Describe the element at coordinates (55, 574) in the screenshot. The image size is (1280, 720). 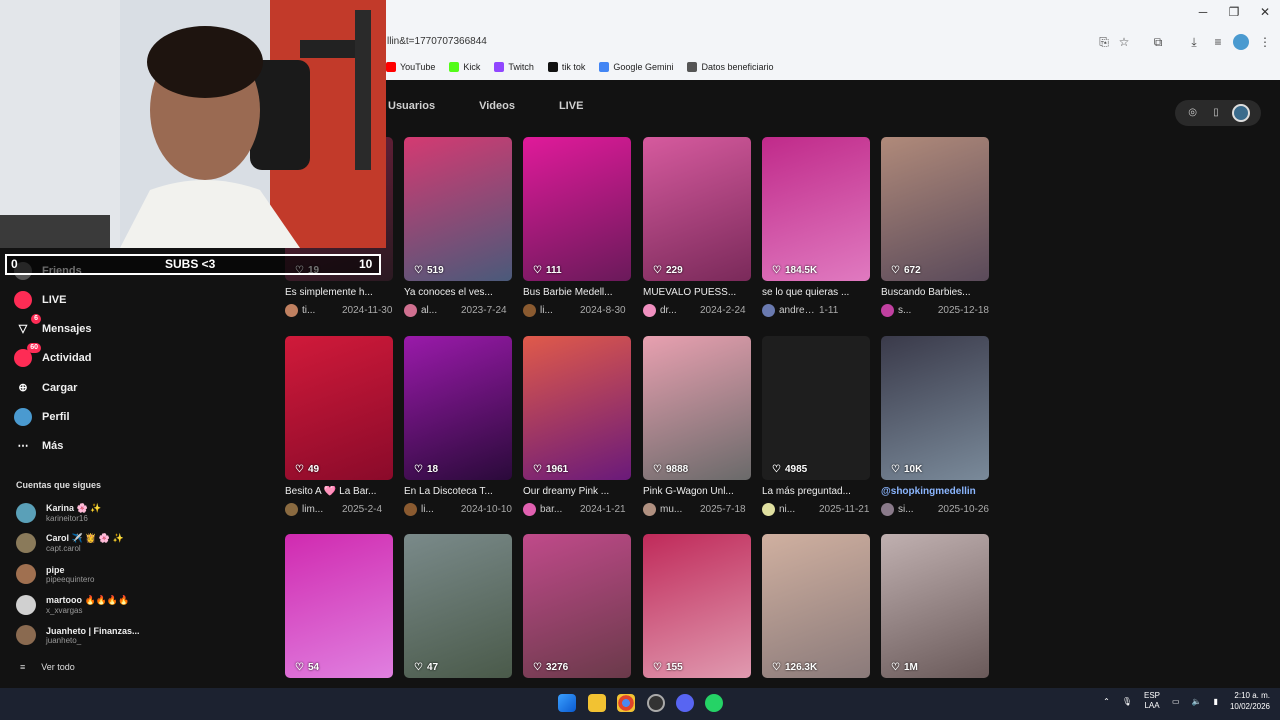
I see `followed-account: pipe pipeequintero` at that location.